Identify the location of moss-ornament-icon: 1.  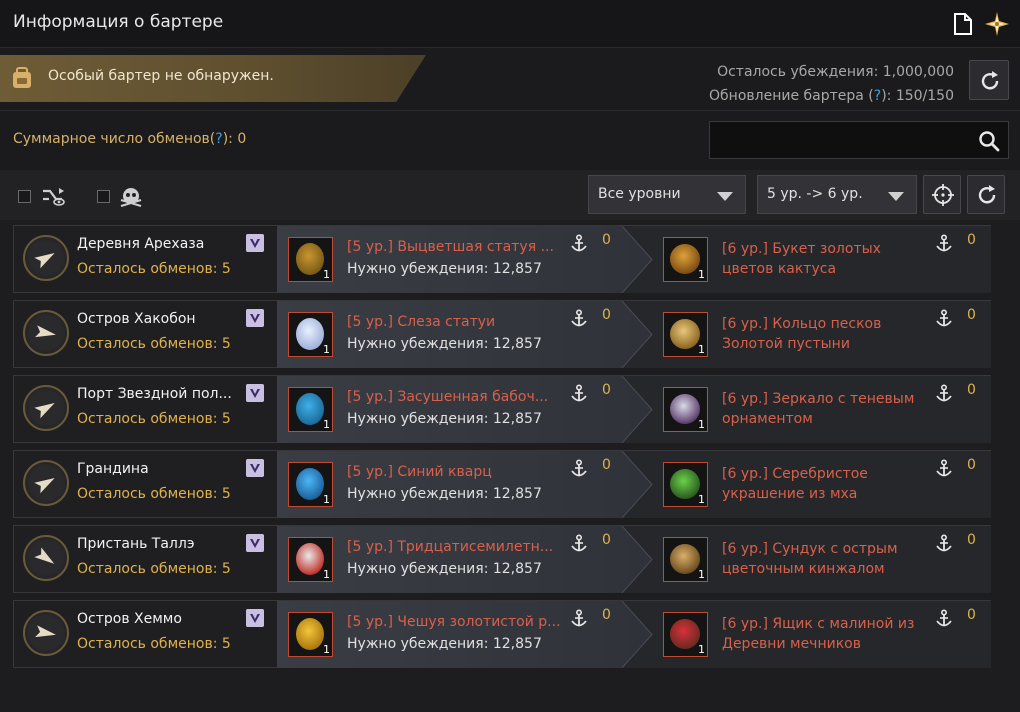
(685, 484).